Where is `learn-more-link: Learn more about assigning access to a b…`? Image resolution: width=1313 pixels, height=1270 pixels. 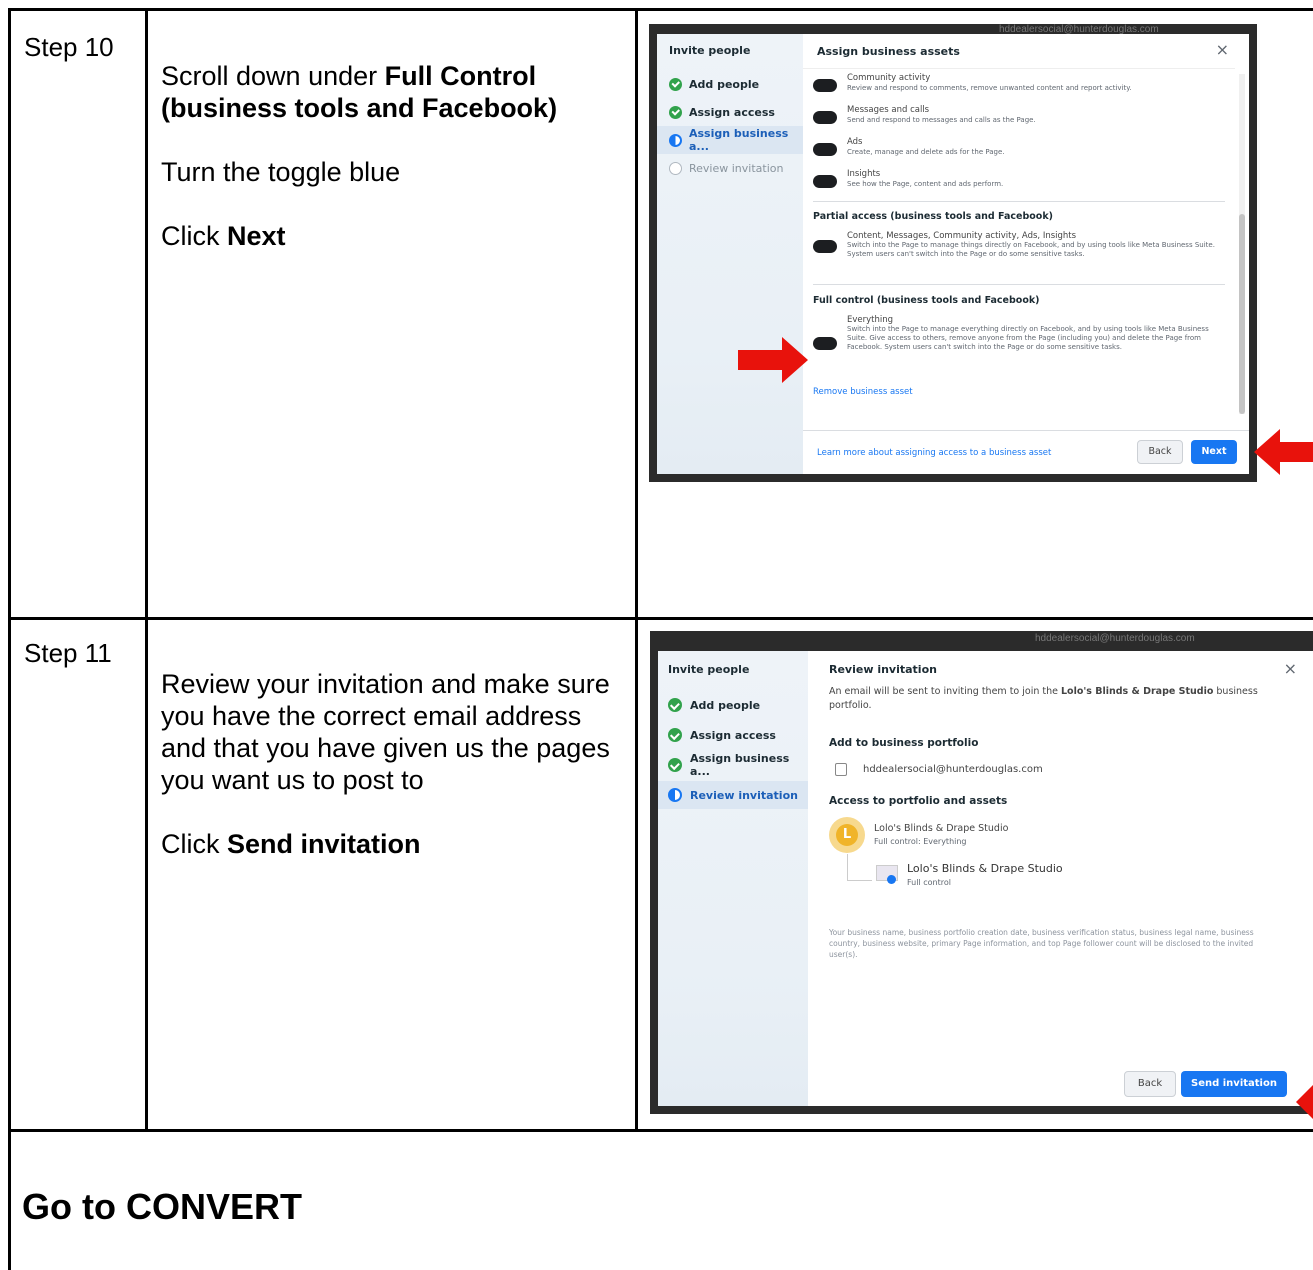
learn-more-link: Learn more about assigning access to a b… is located at coordinates (934, 453).